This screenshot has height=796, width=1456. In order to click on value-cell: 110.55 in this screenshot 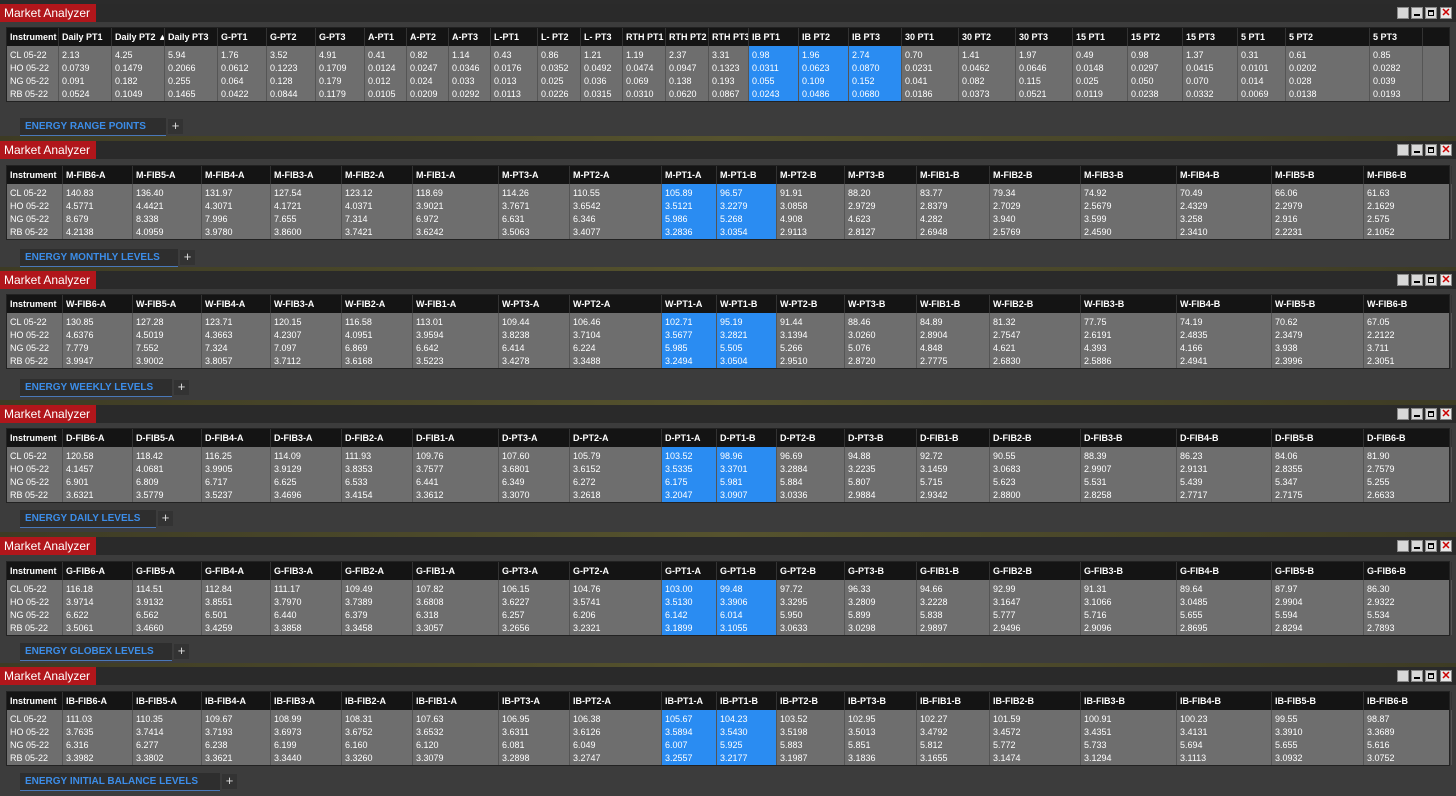, I will do `click(585, 193)`.